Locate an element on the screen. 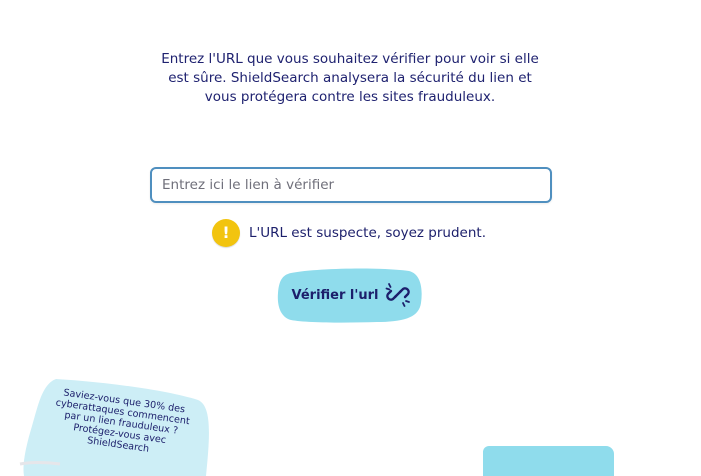 The height and width of the screenshot is (476, 701). bottom-card is located at coordinates (548, 461).